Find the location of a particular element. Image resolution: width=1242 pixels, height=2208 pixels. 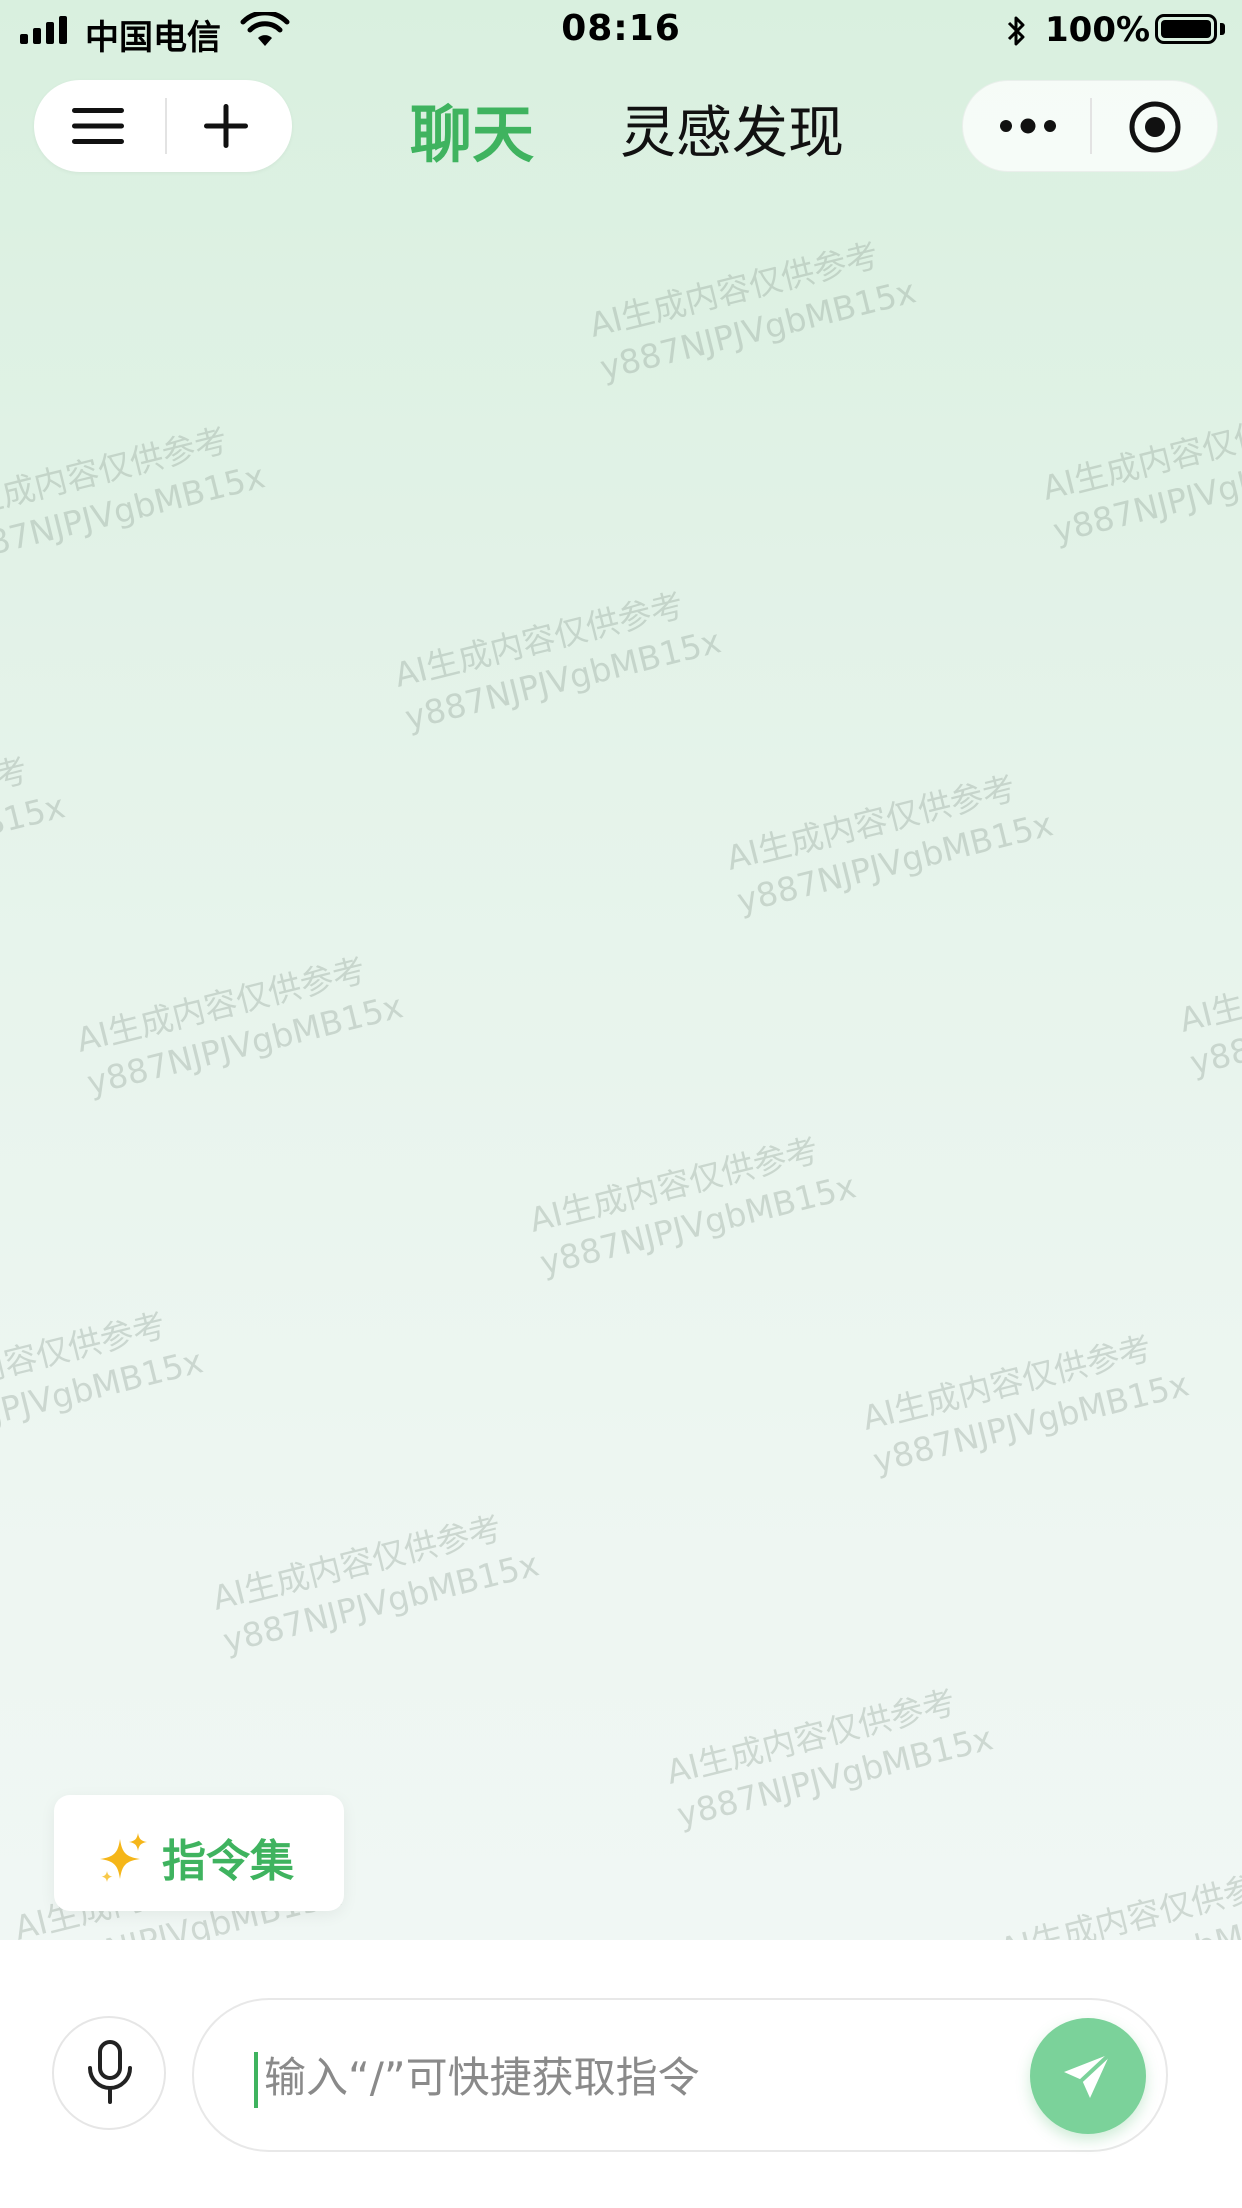

send-button is located at coordinates (1088, 2076).